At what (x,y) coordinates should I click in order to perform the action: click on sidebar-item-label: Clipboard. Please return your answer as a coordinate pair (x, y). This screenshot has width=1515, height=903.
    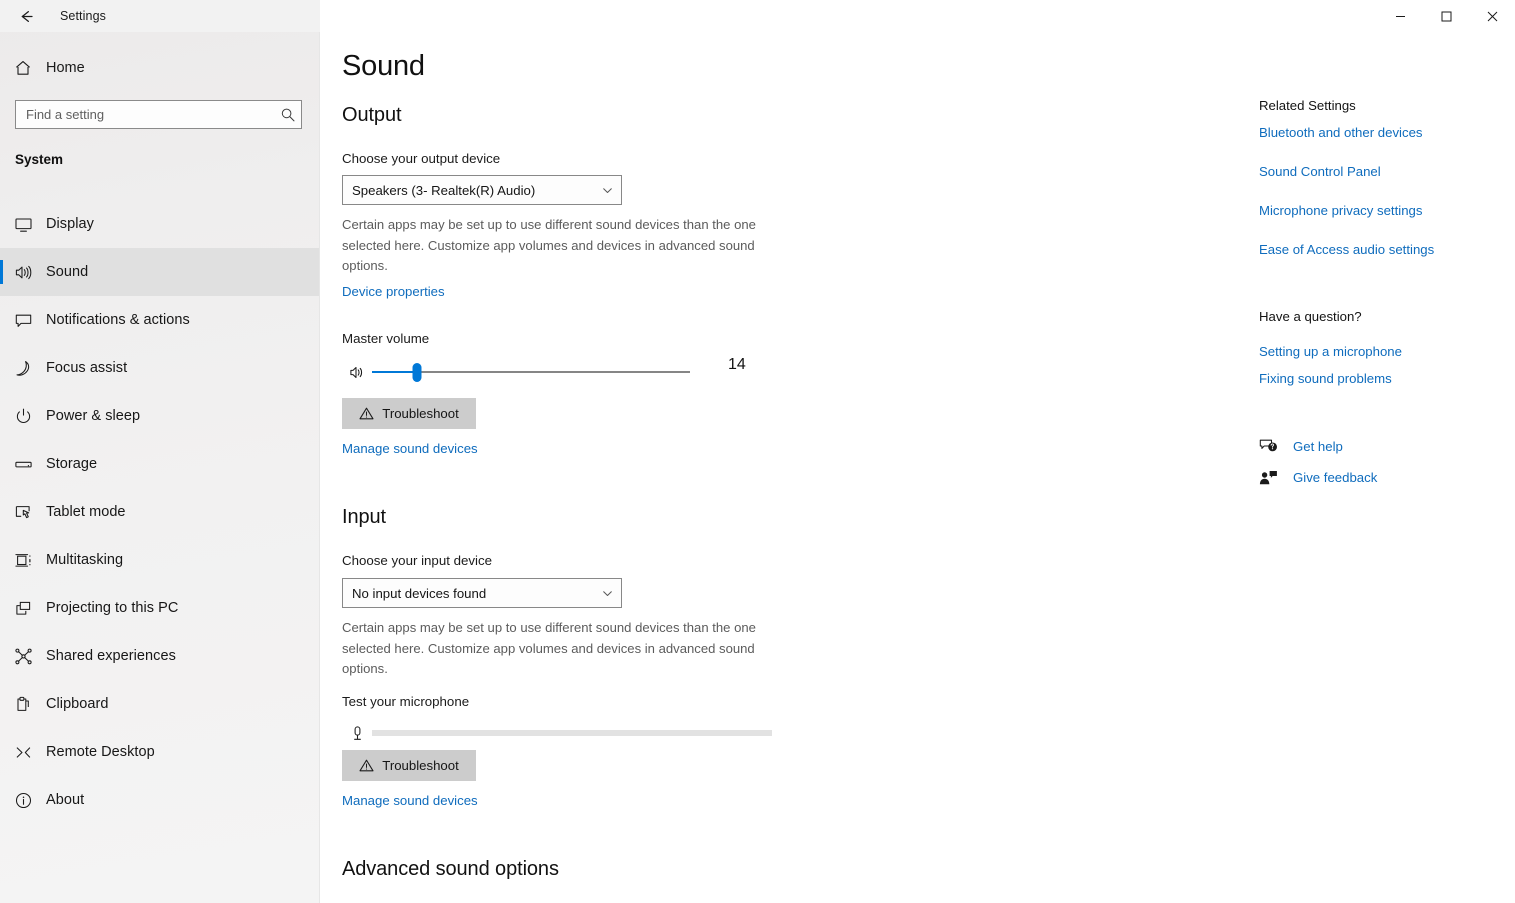
    Looking at the image, I should click on (77, 704).